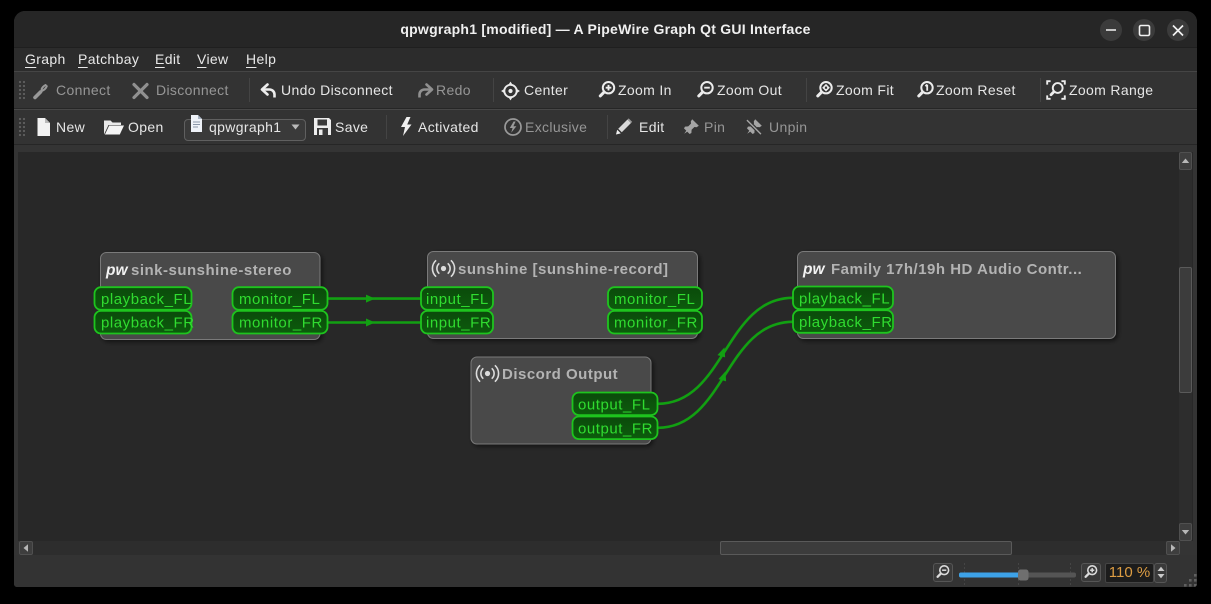  What do you see at coordinates (956, 269) in the screenshot?
I see `svg-text: Family 17h/19h HD Audio Contr.` at bounding box center [956, 269].